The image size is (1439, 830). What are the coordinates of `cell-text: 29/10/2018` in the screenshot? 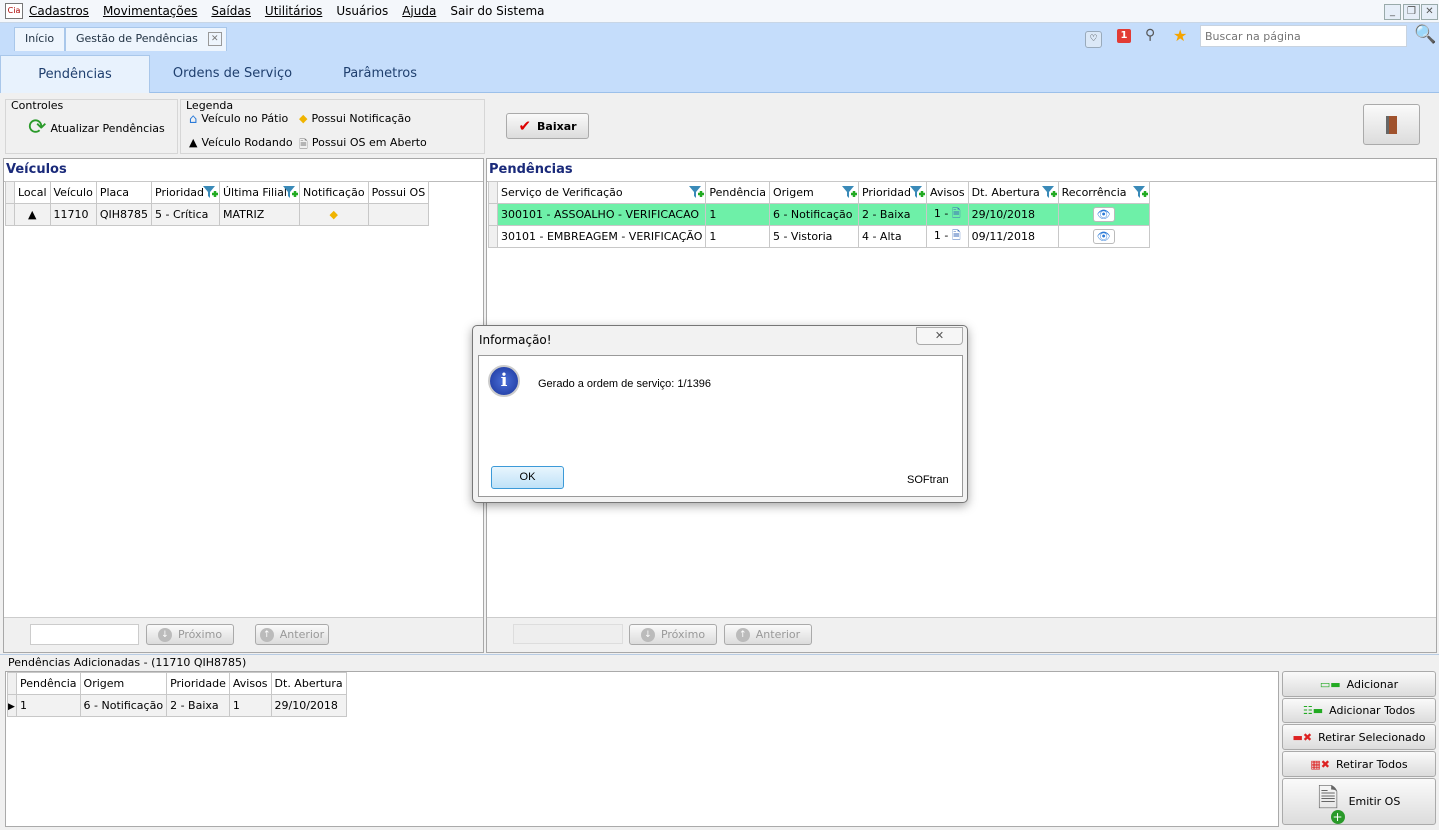 It's located at (1003, 214).